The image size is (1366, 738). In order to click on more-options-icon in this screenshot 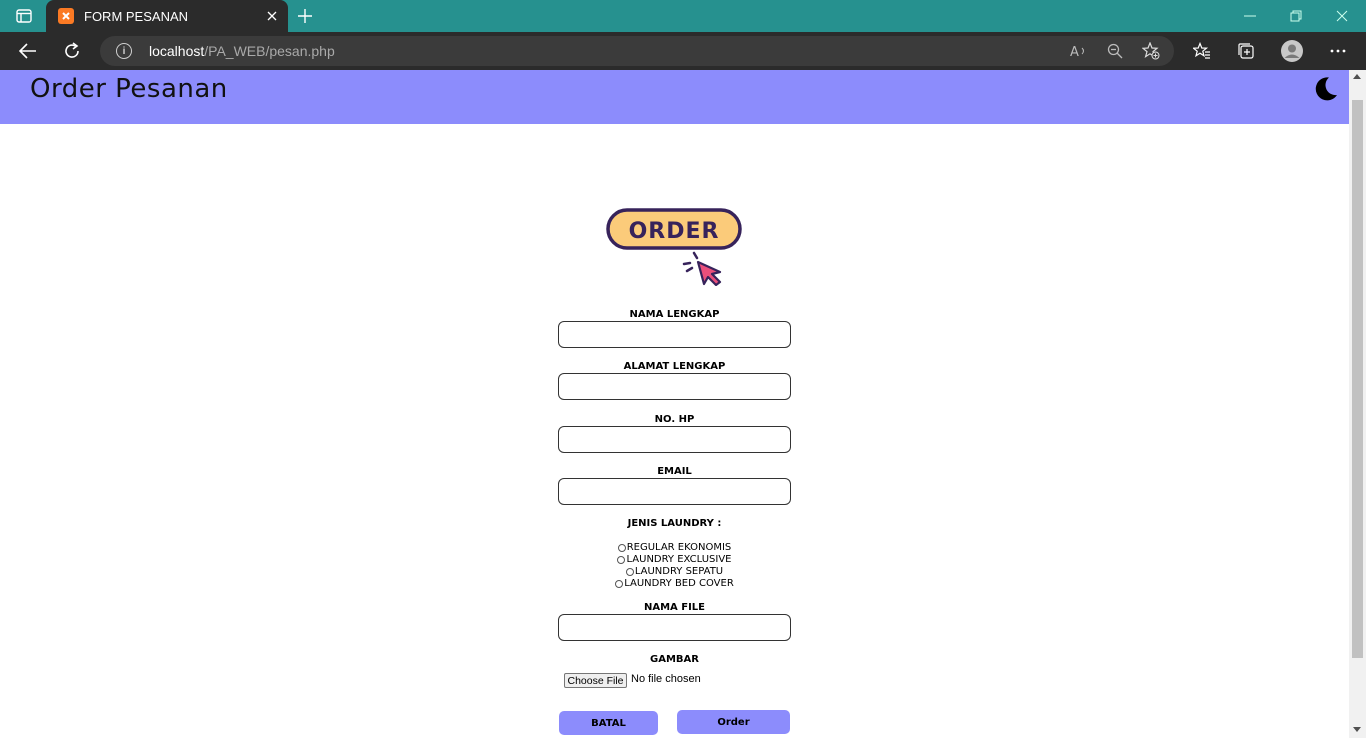, I will do `click(1338, 51)`.